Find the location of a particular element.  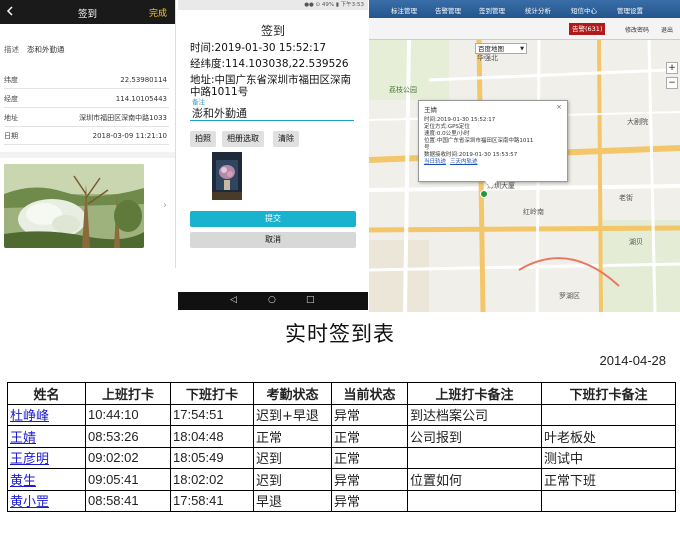

latitude-label: 纬度 is located at coordinates (11, 80).